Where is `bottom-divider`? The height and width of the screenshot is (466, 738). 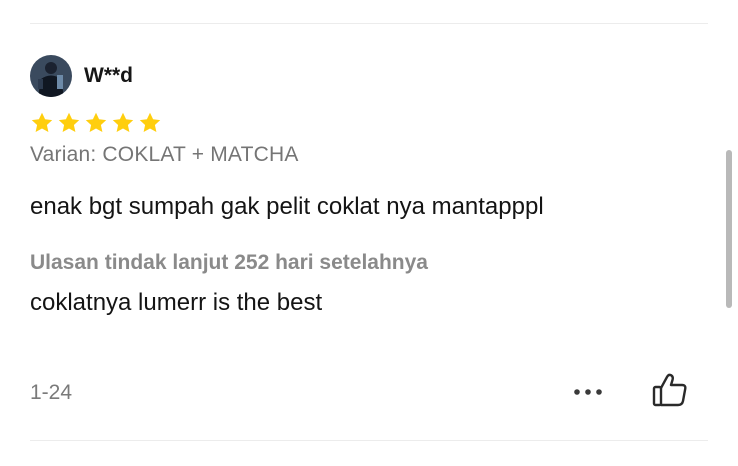 bottom-divider is located at coordinates (369, 440).